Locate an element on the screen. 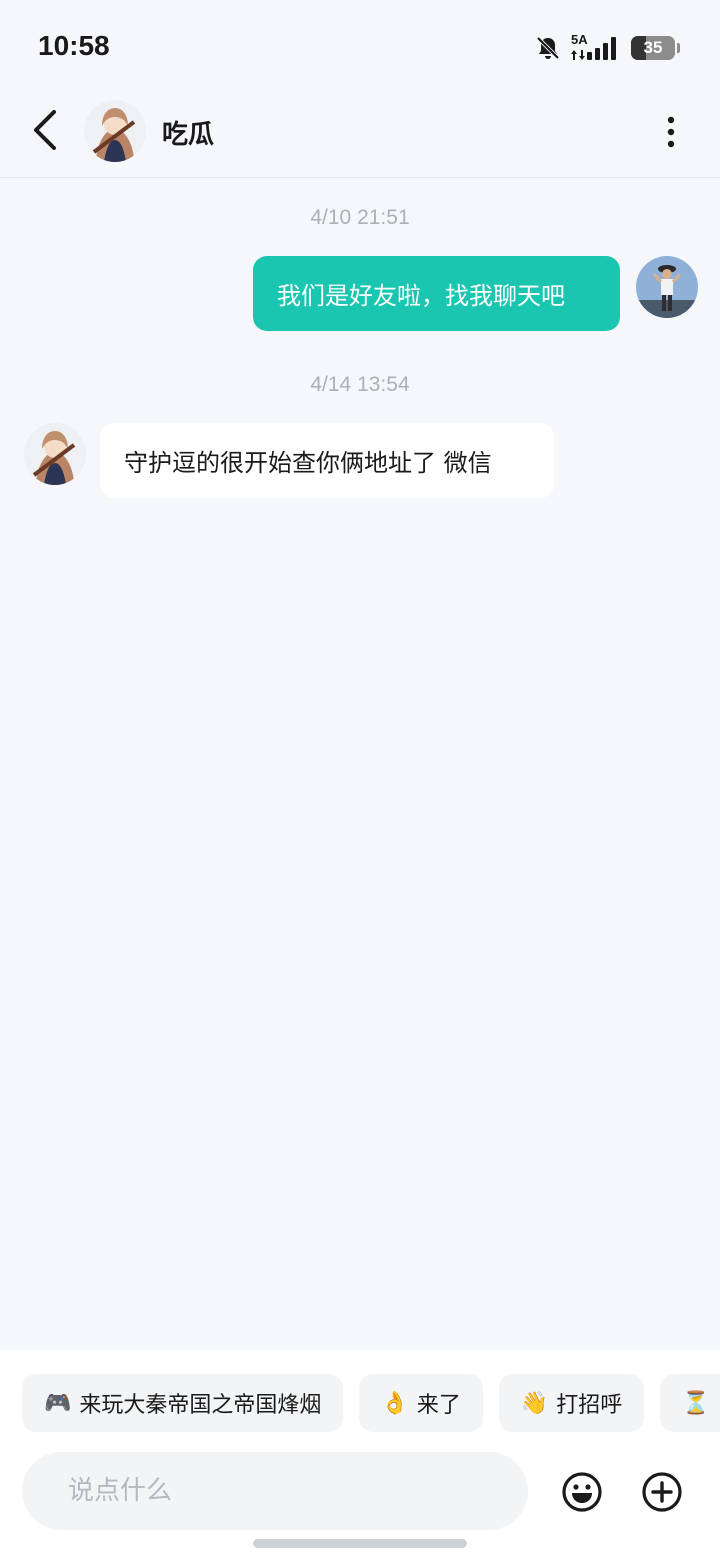 Image resolution: width=720 pixels, height=1560 pixels. more-options-button is located at coordinates (671, 132).